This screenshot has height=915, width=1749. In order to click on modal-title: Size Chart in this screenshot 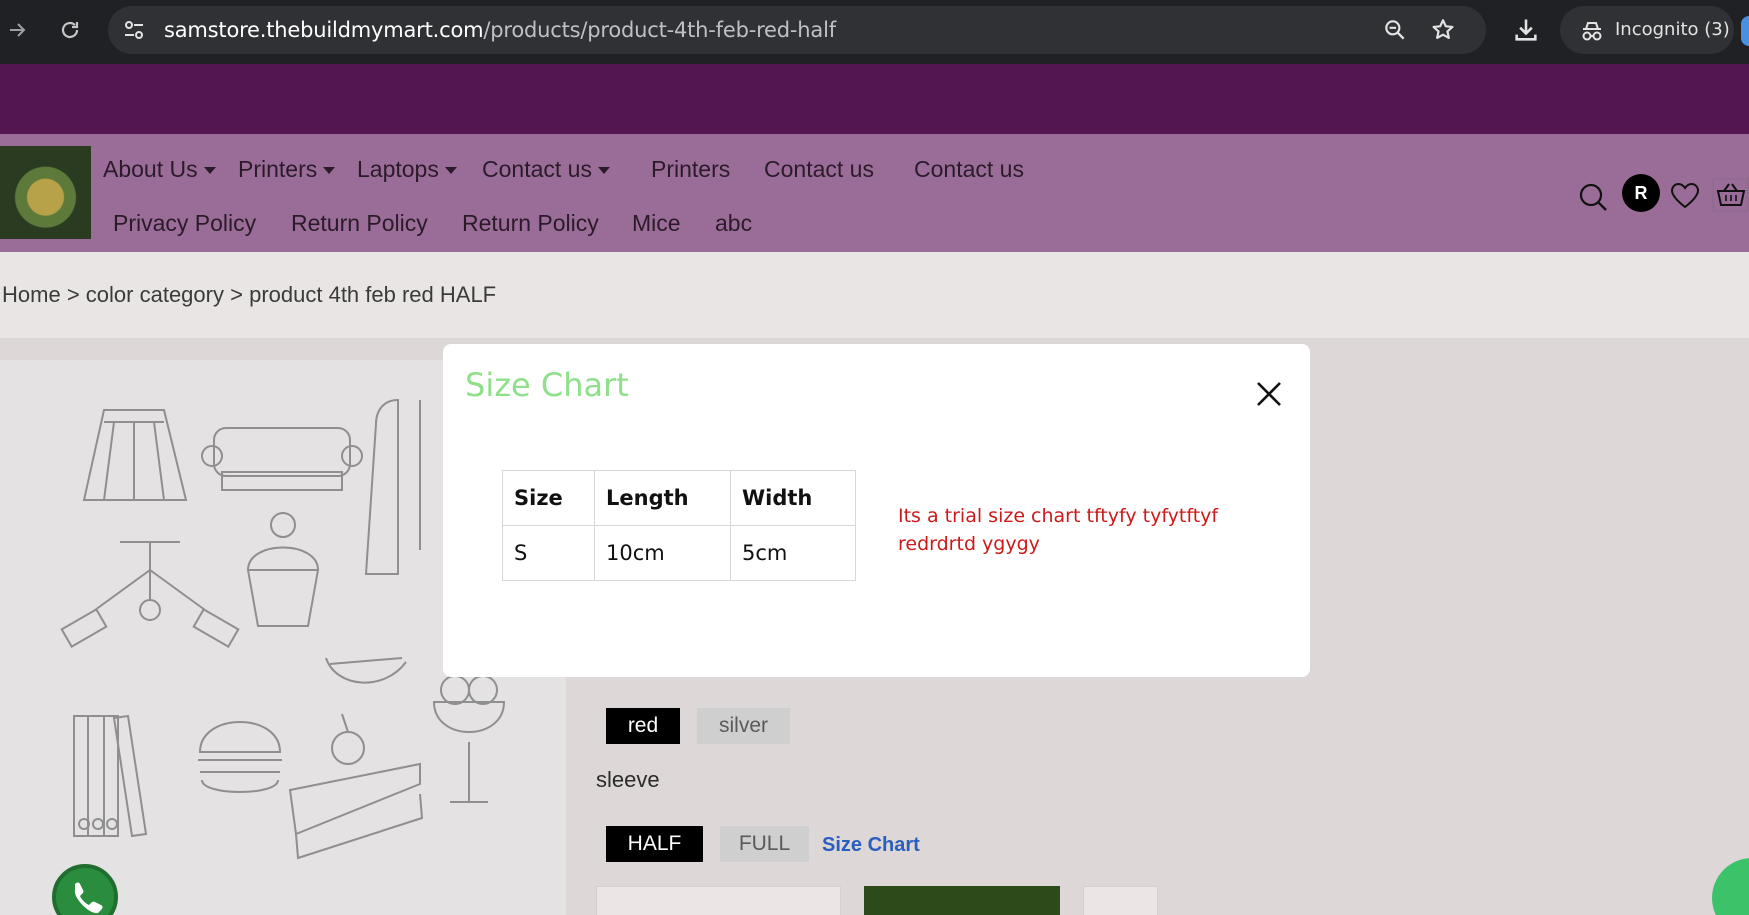, I will do `click(547, 385)`.